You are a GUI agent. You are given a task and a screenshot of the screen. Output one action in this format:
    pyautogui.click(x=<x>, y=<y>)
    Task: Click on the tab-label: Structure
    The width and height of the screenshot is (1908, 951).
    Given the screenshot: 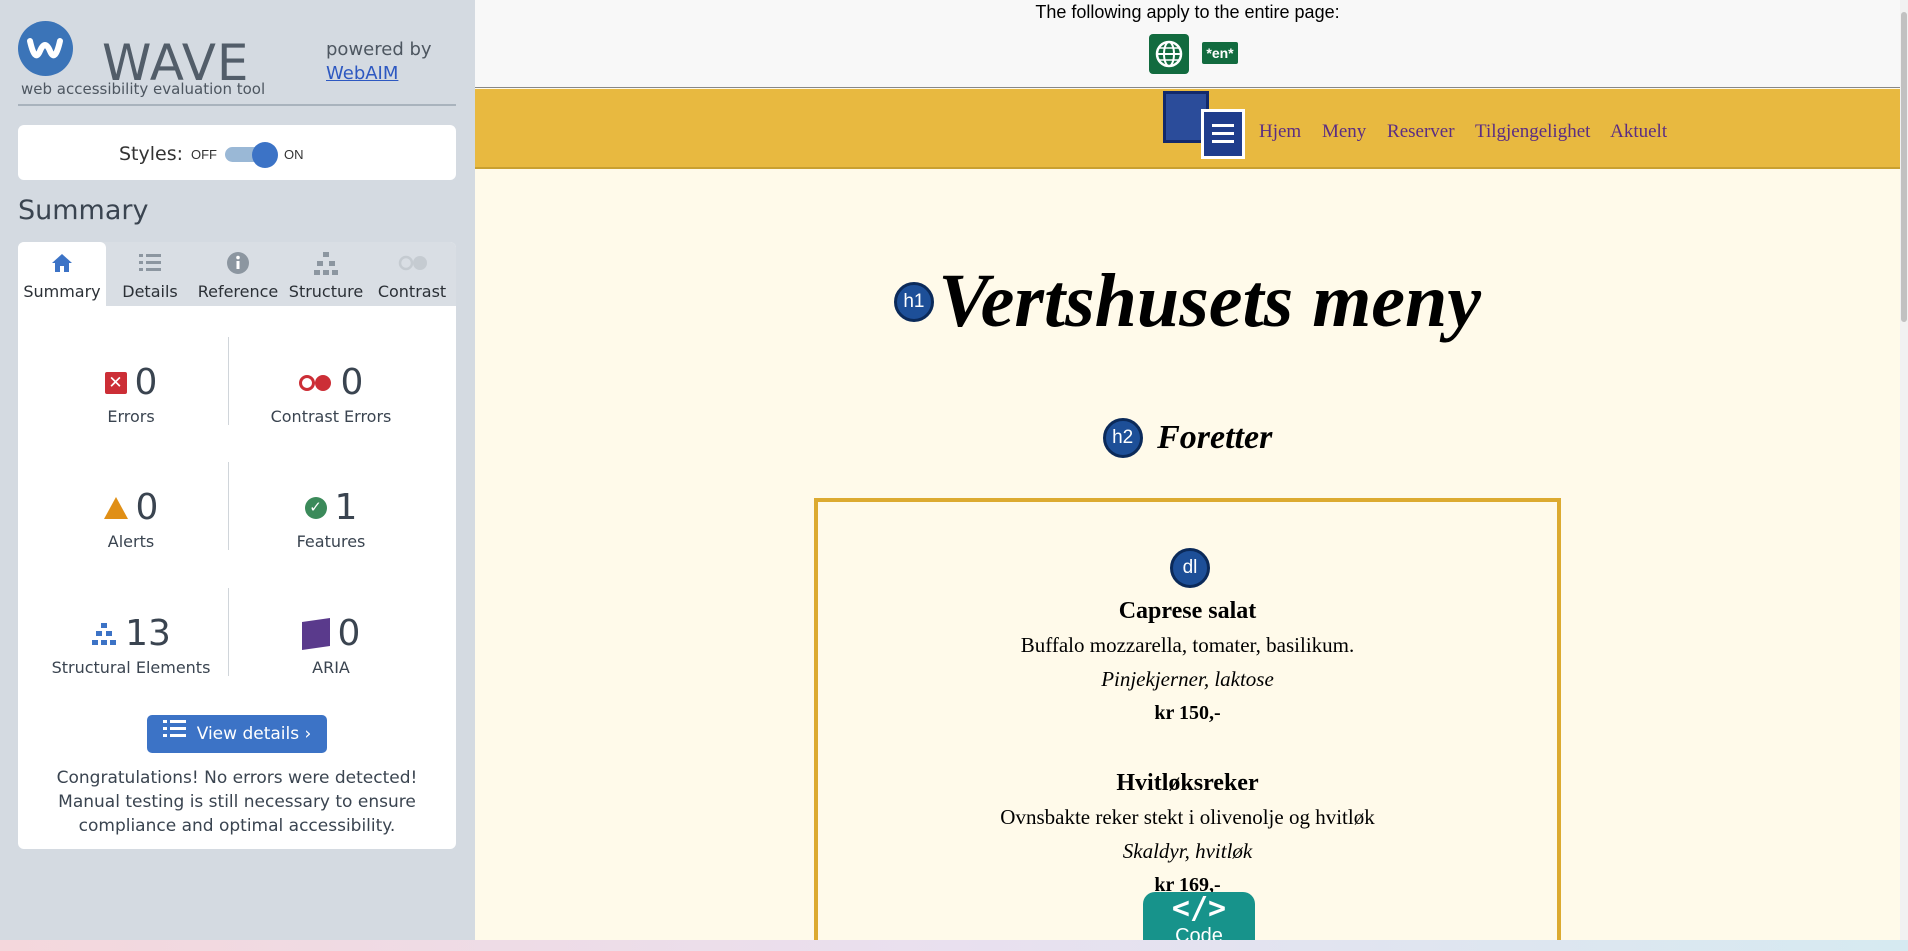 What is the action you would take?
    pyautogui.click(x=326, y=291)
    